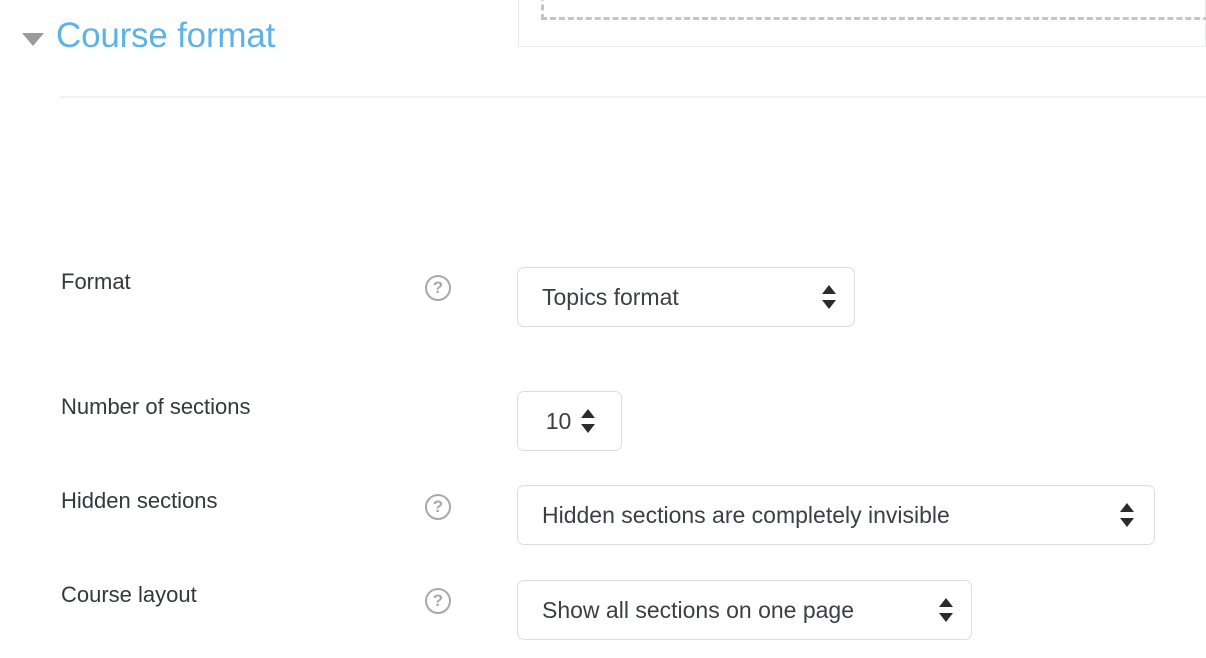 The width and height of the screenshot is (1206, 658). Describe the element at coordinates (873, 10) in the screenshot. I see `file-drop-zone-icon` at that location.